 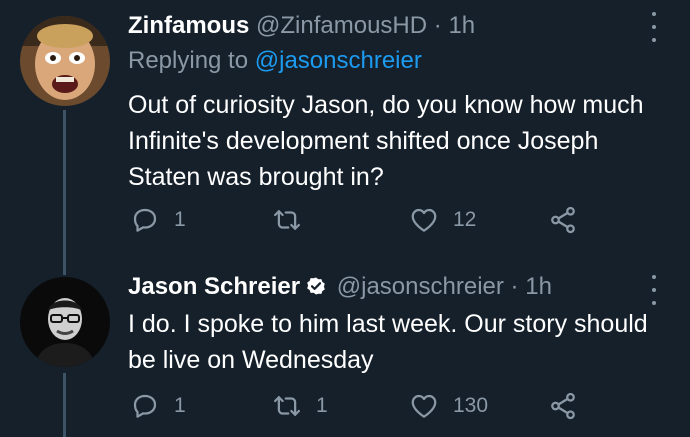 I want to click on handle: @ZinfamousHD, so click(x=341, y=25).